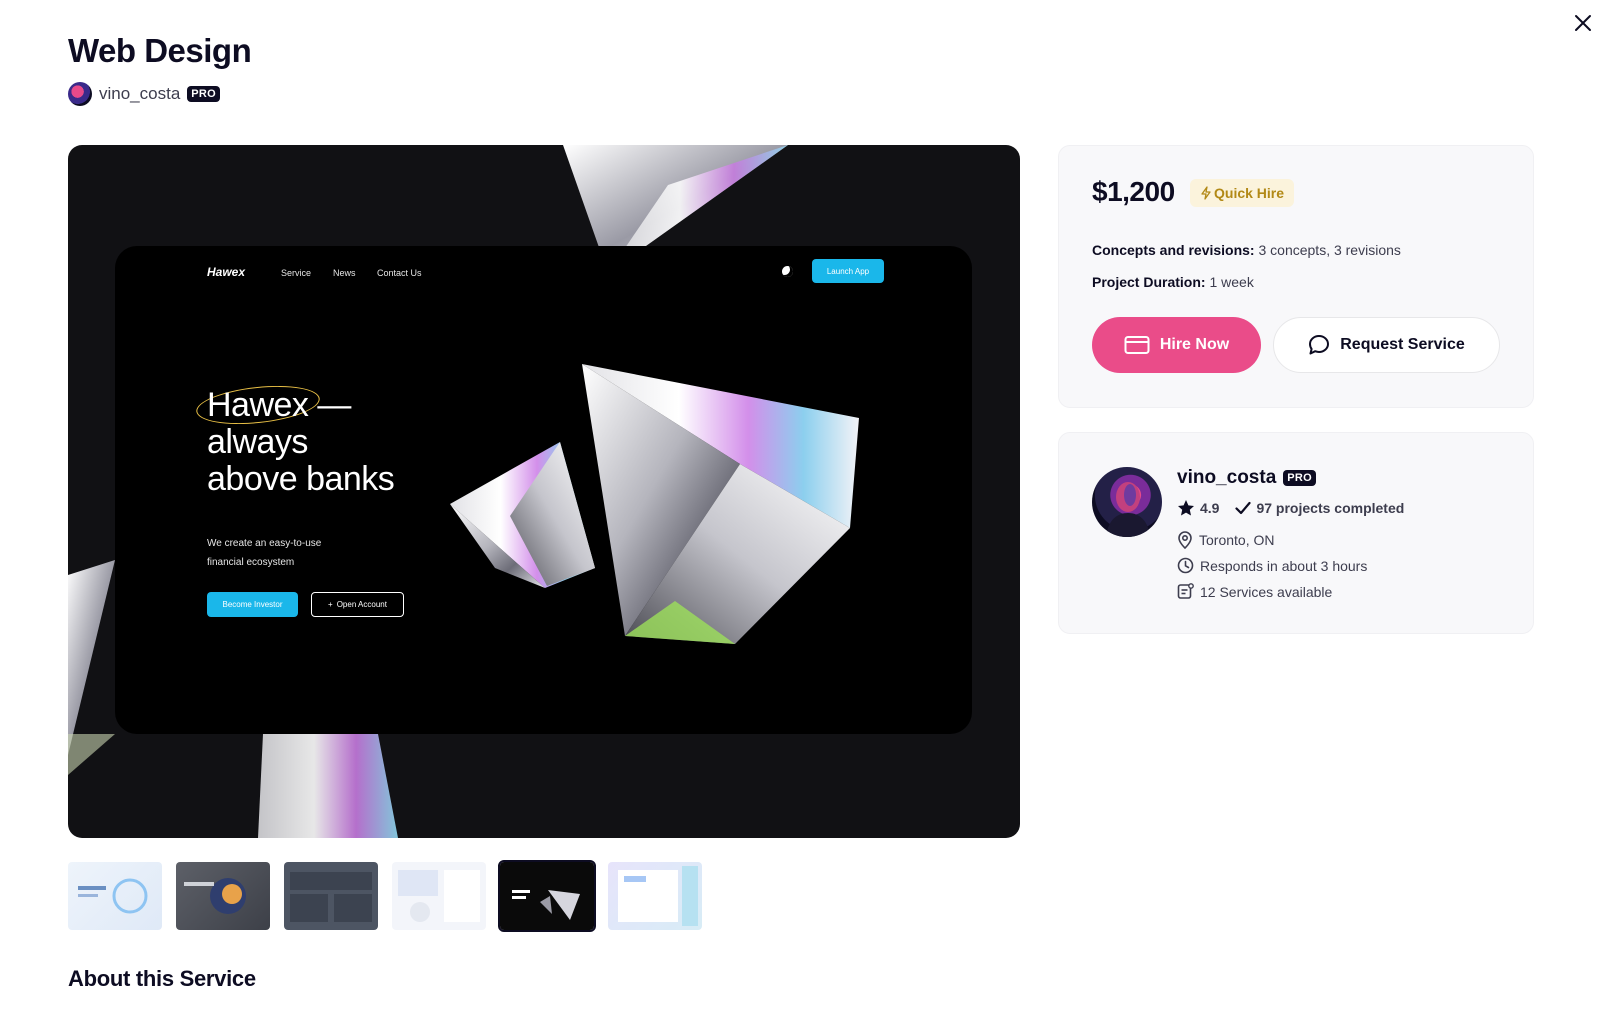  What do you see at coordinates (543, 271) in the screenshot?
I see `mockup-nav: Hawex Service News Contact Us Launch App` at bounding box center [543, 271].